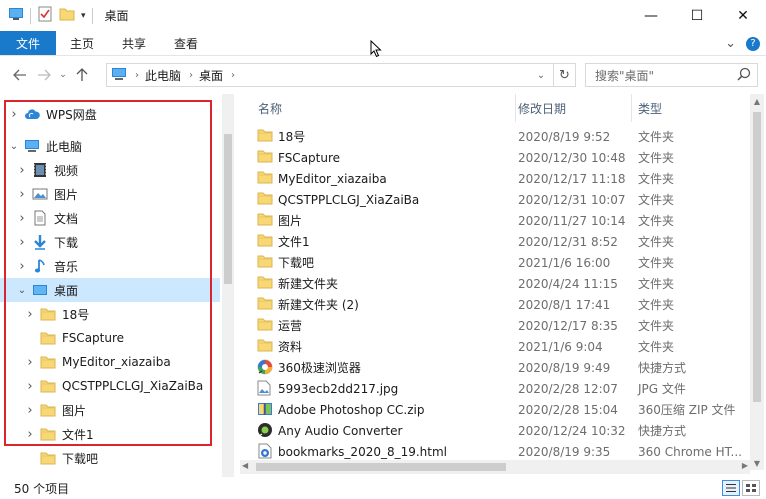 This screenshot has width=766, height=499. Describe the element at coordinates (495, 346) in the screenshot. I see `file-row: 资料 2021/1/6 9:04 文件夹` at that location.